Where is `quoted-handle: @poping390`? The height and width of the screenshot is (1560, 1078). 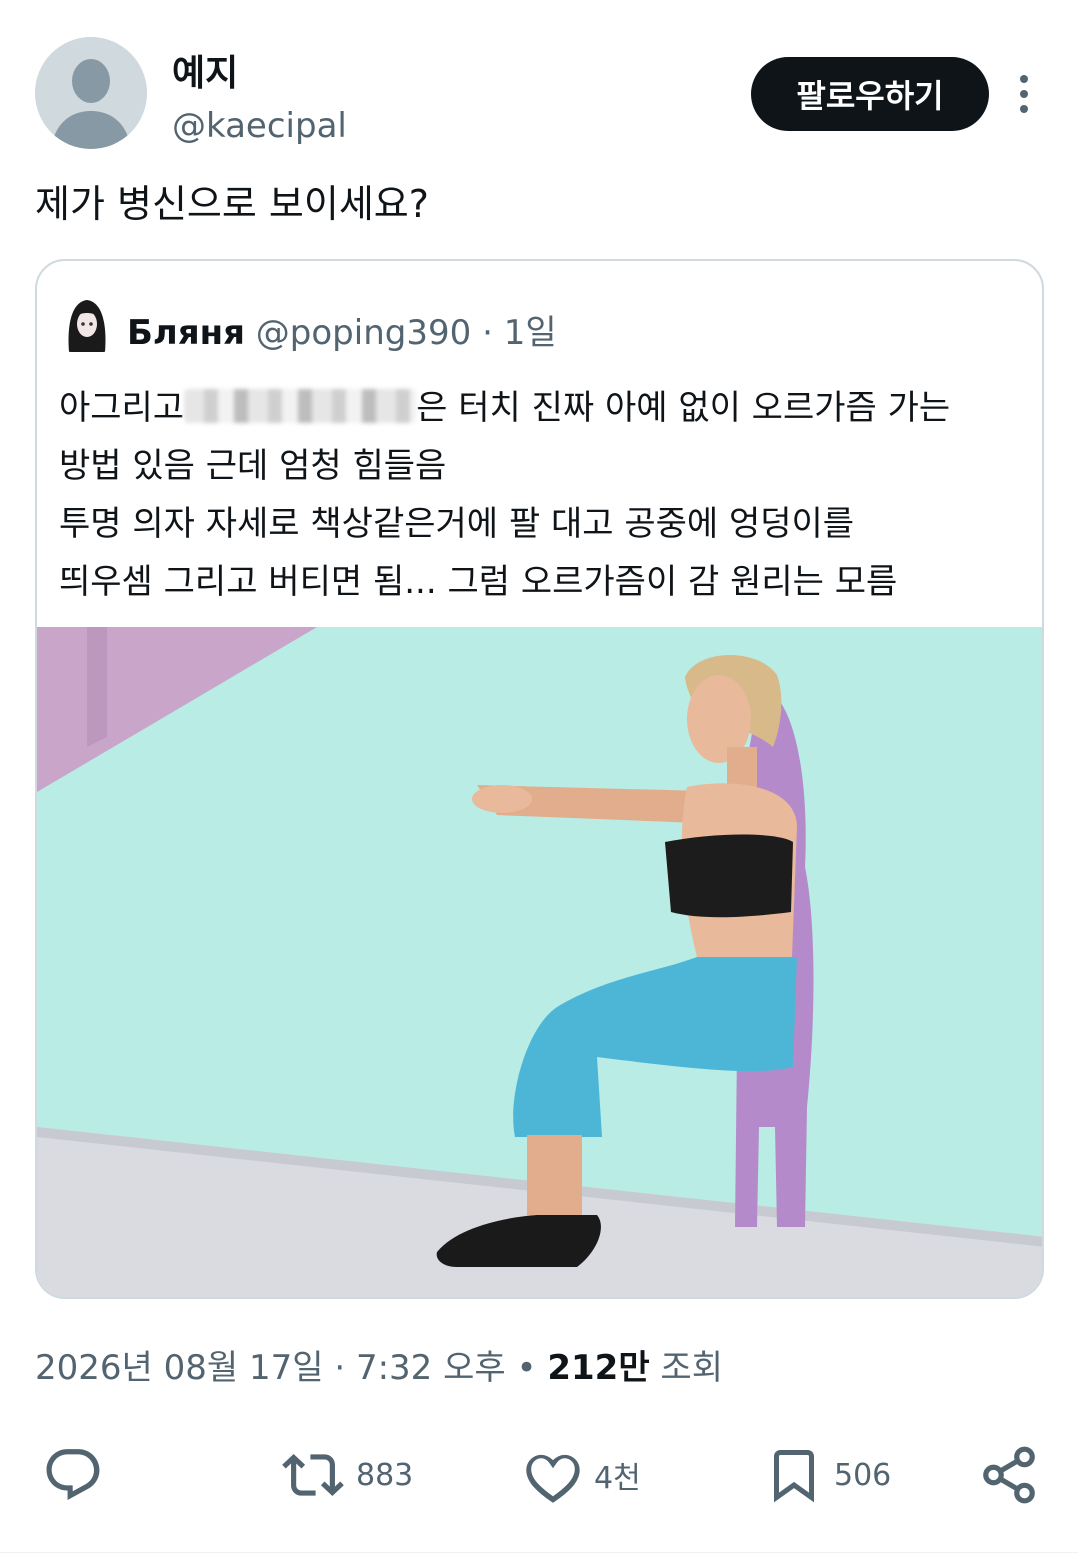
quoted-handle: @poping390 is located at coordinates (363, 333).